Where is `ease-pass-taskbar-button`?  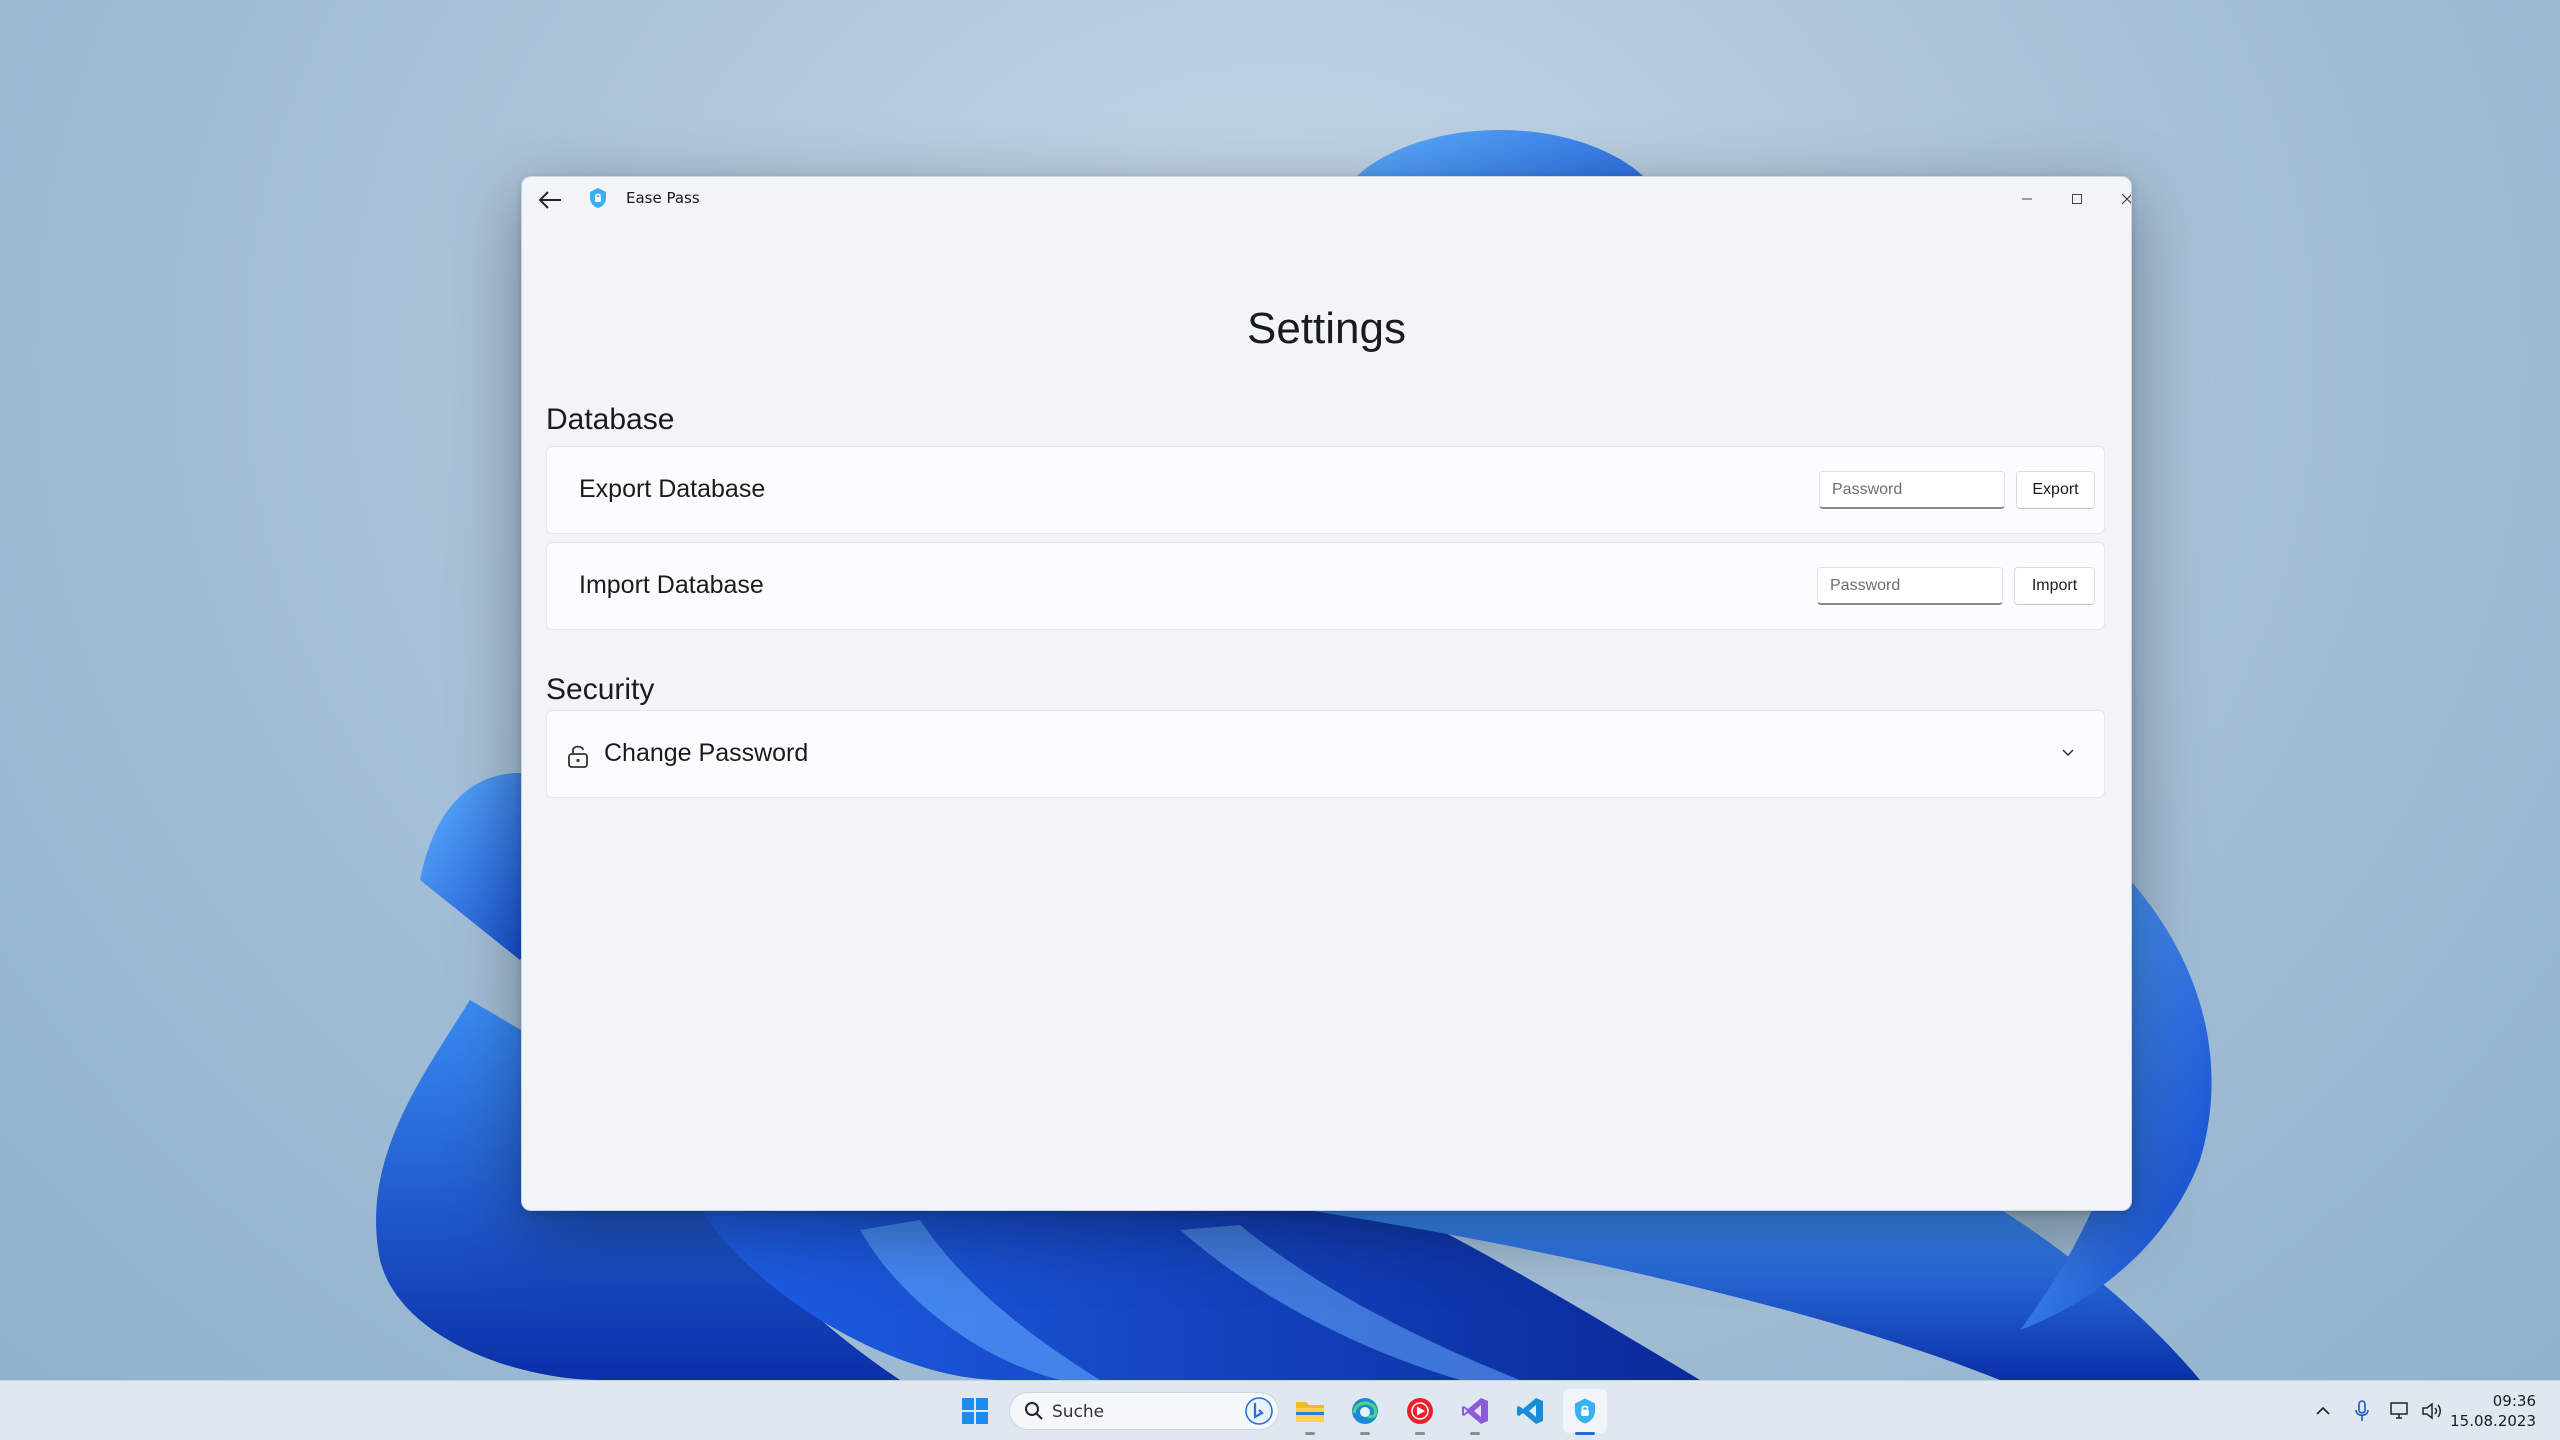 ease-pass-taskbar-button is located at coordinates (1585, 1412).